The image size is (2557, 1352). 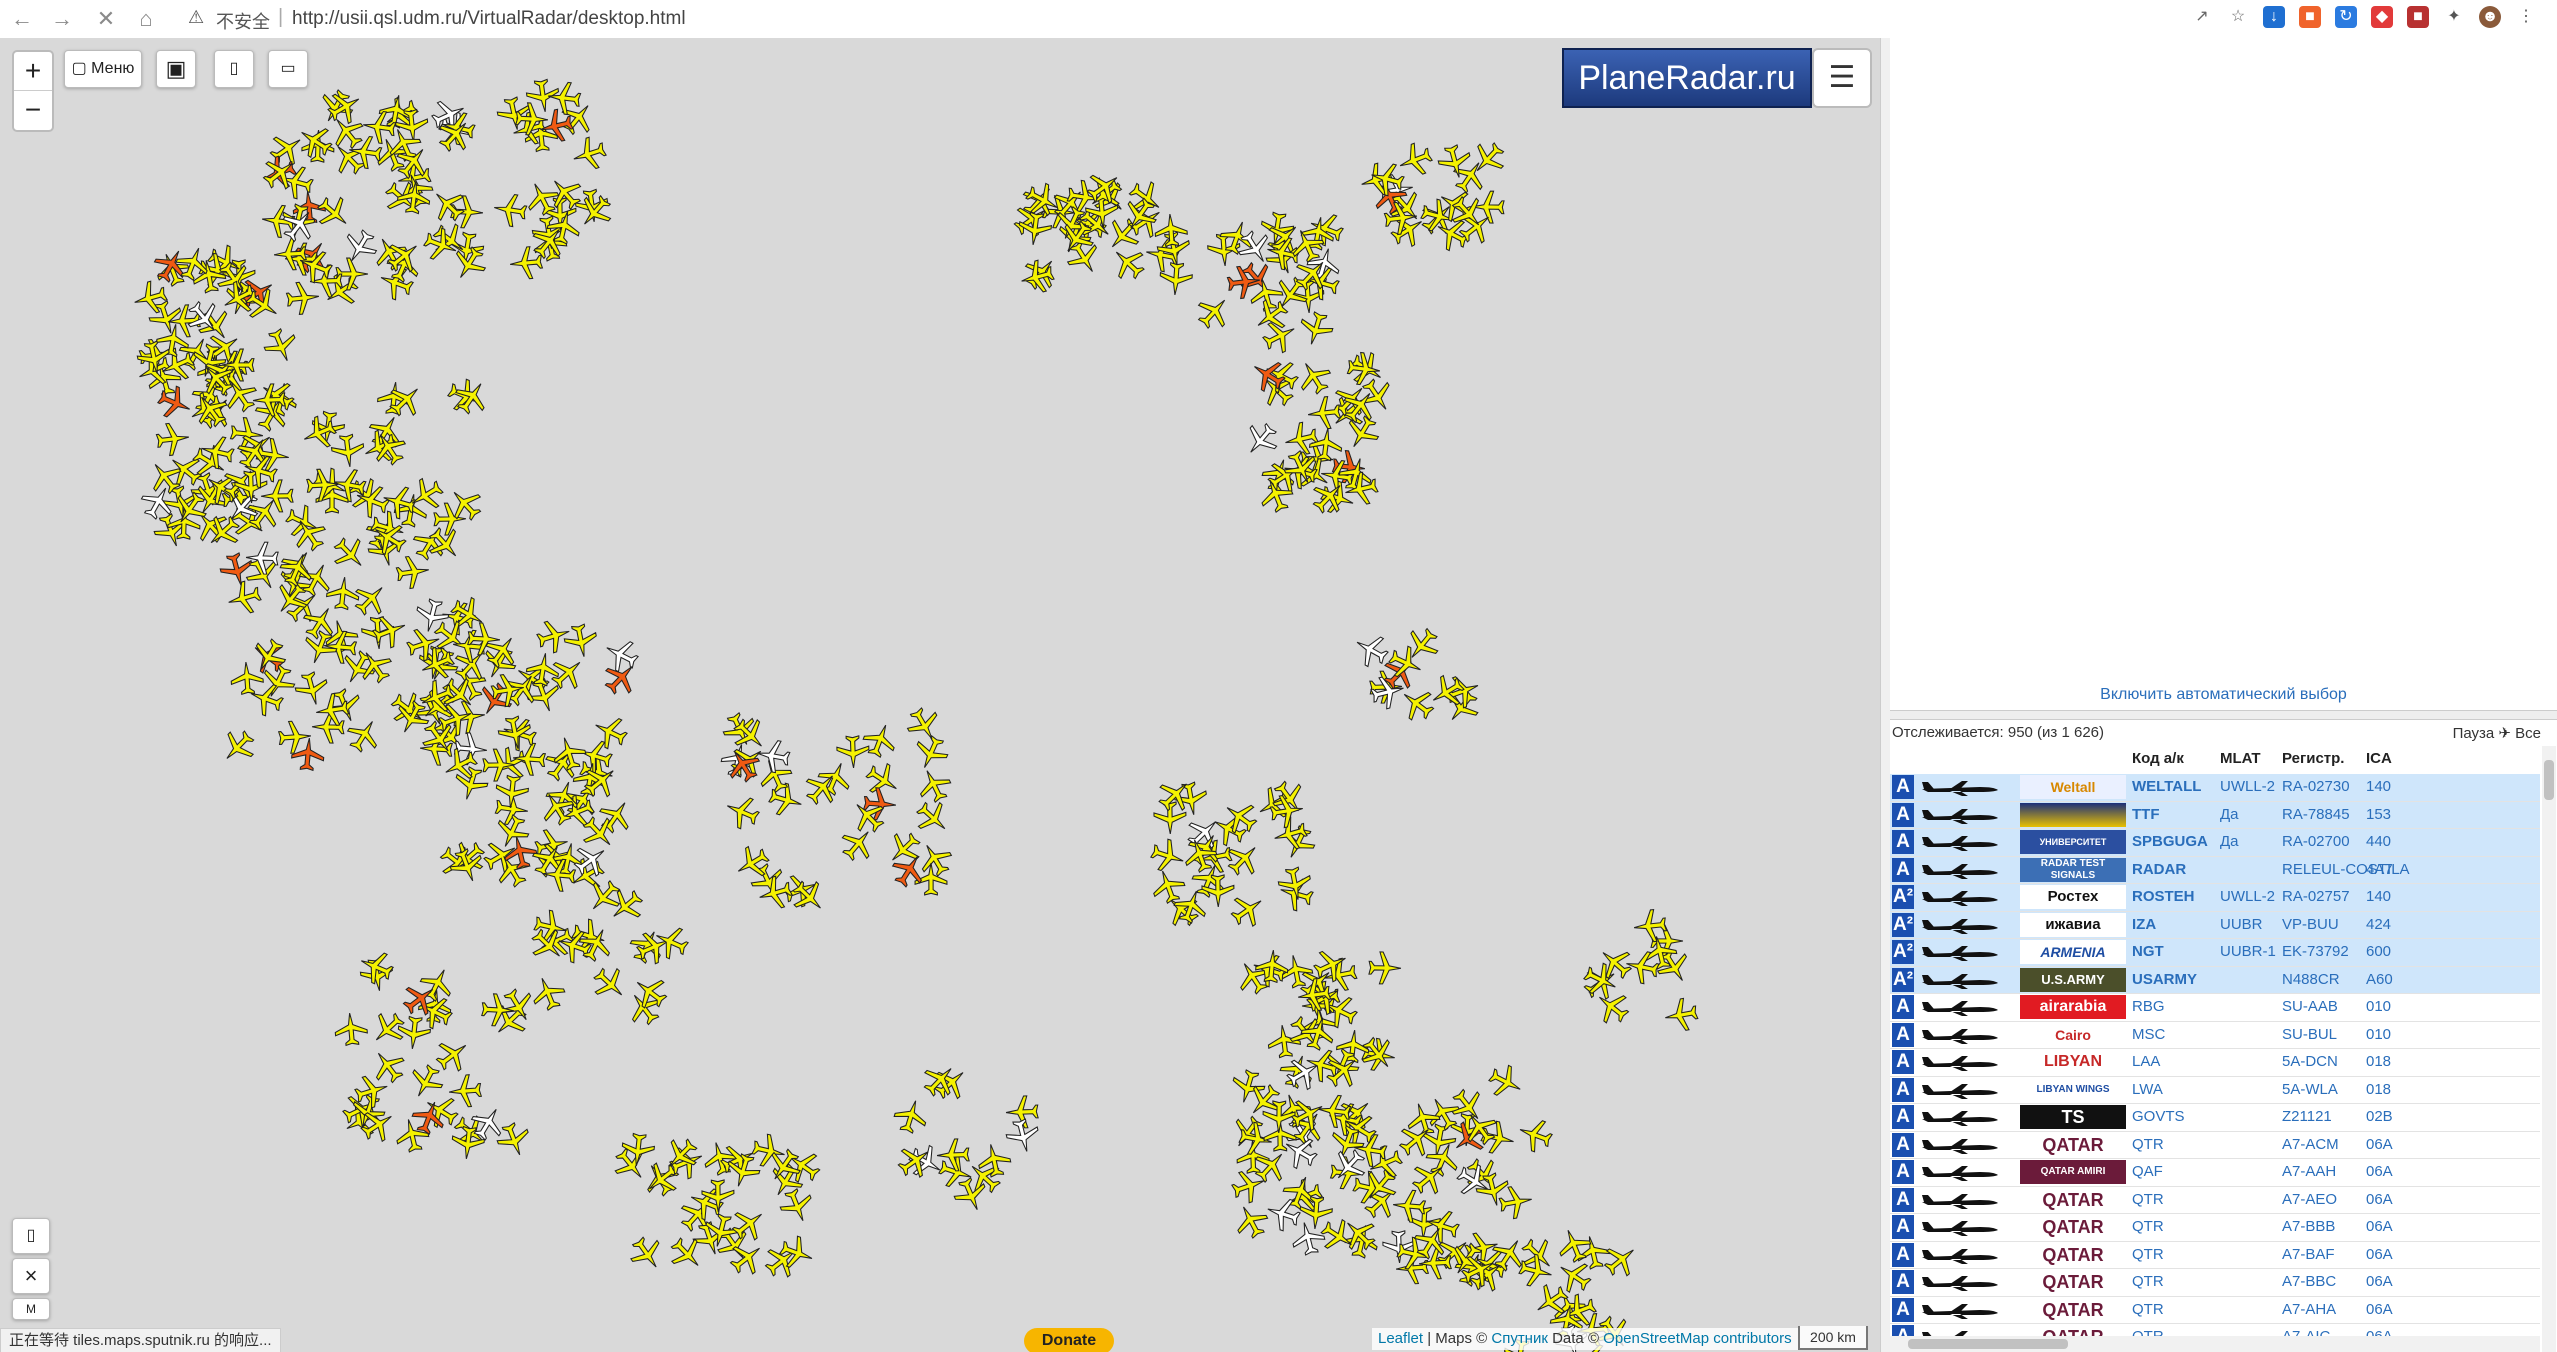 I want to click on table-row: A QATAR QTR A7-ACM 06A, so click(x=2215, y=1145).